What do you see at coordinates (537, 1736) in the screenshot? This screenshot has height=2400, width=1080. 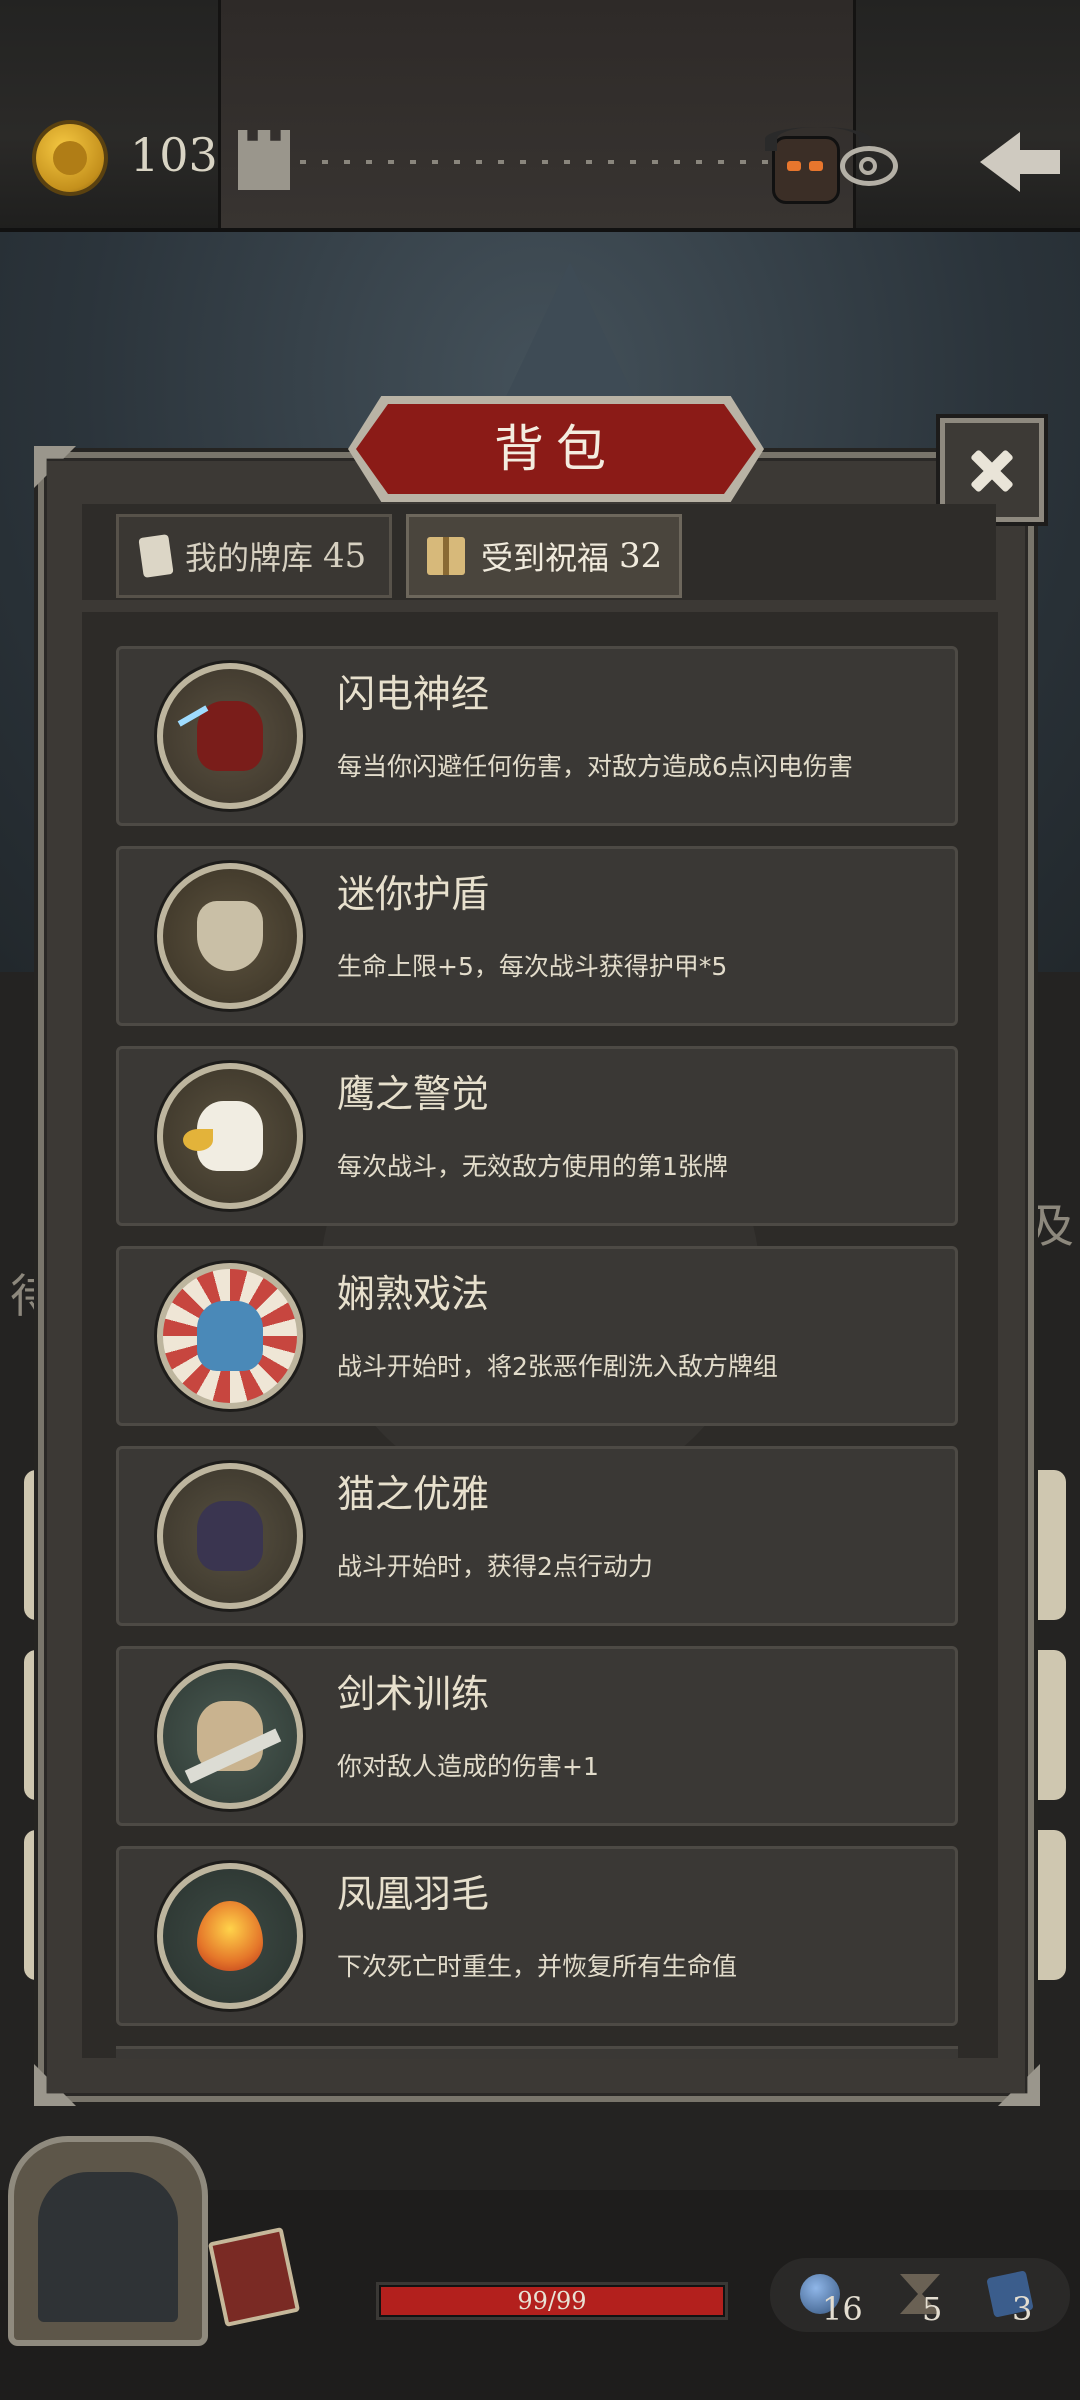 I see `list-item: 剑术训练 你对敌人造成的伤害+1` at bounding box center [537, 1736].